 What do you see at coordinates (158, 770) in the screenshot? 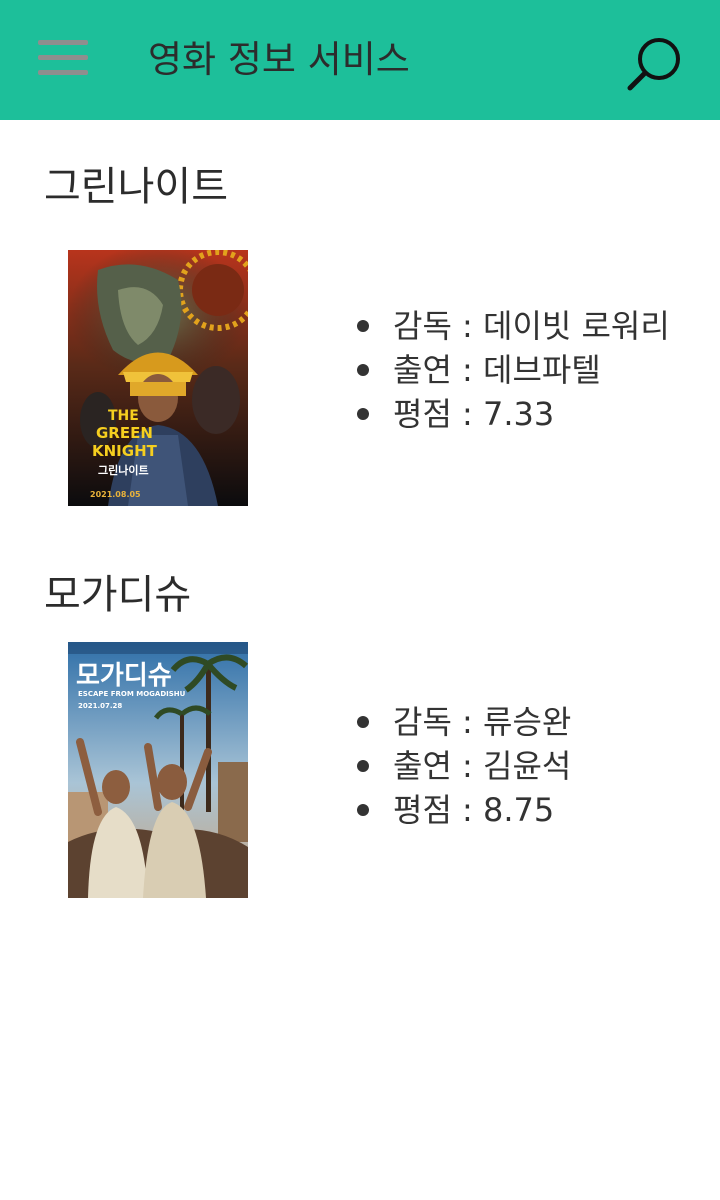
I see `movie-poster-mogadishu: 모가디슈 ESCAPE FROM MOGADISHU 2021.07.28` at bounding box center [158, 770].